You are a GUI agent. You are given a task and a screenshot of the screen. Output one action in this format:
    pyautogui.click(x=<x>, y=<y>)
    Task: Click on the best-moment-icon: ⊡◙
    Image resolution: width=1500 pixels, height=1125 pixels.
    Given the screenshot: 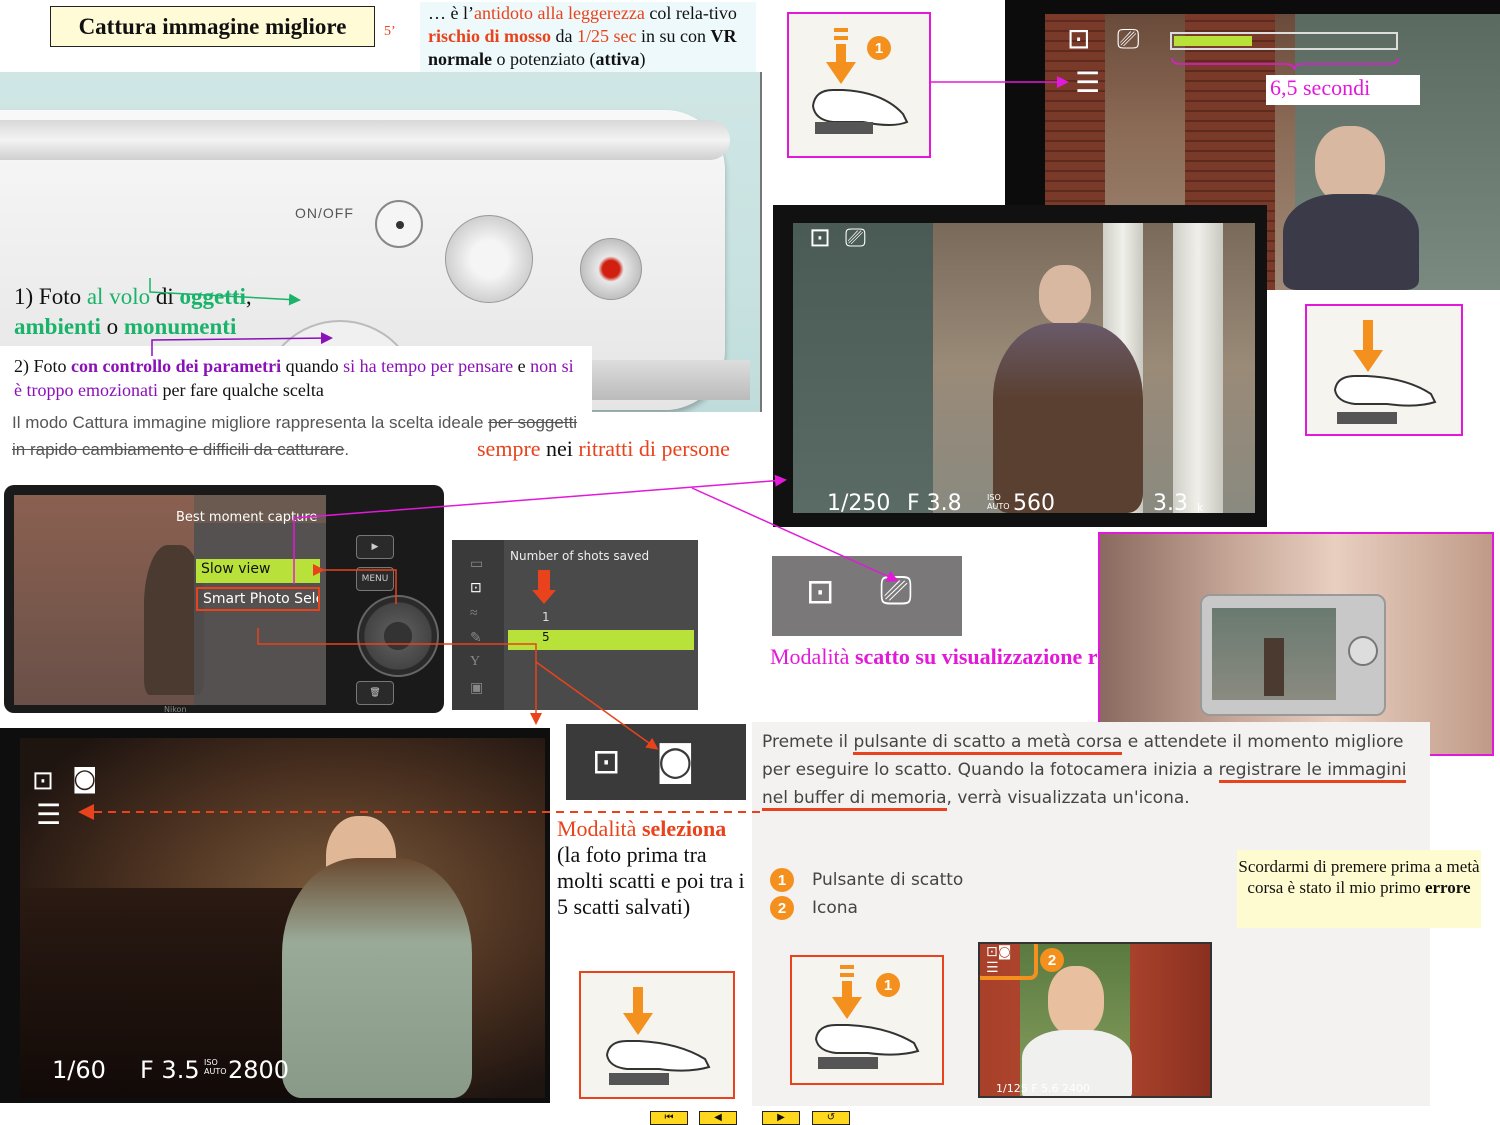 What is the action you would take?
    pyautogui.click(x=999, y=952)
    